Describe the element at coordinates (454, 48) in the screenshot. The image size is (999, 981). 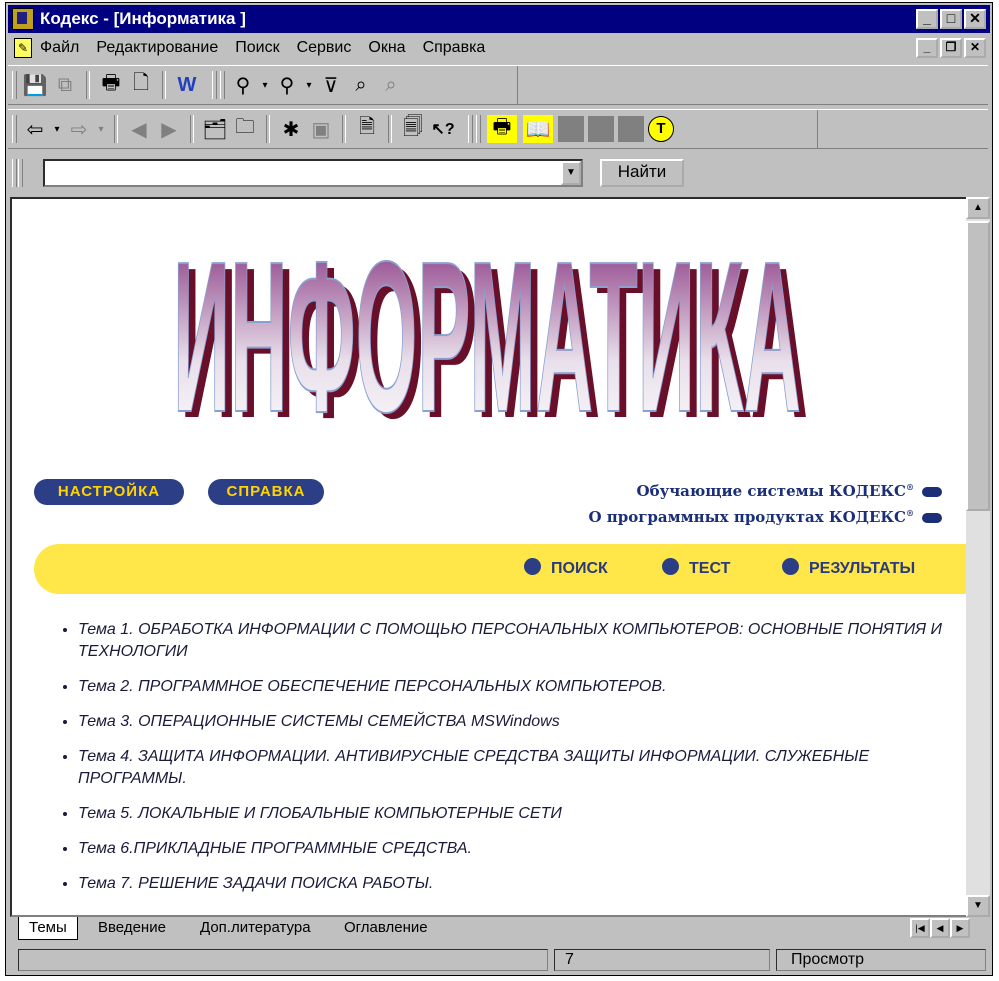
I see `menu-help: Справка` at that location.